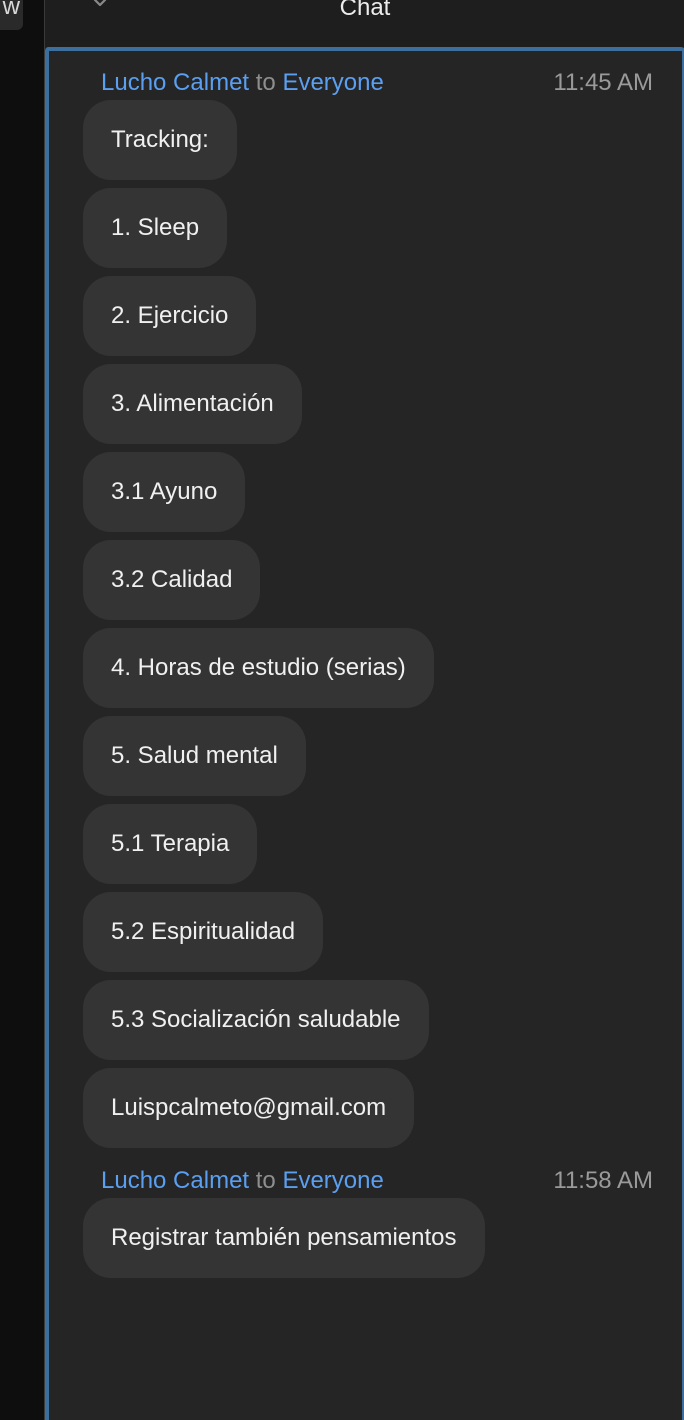 This screenshot has width=684, height=1420. Describe the element at coordinates (258, 668) in the screenshot. I see `message-bubble: 4. Horas de estudio (serias)` at that location.